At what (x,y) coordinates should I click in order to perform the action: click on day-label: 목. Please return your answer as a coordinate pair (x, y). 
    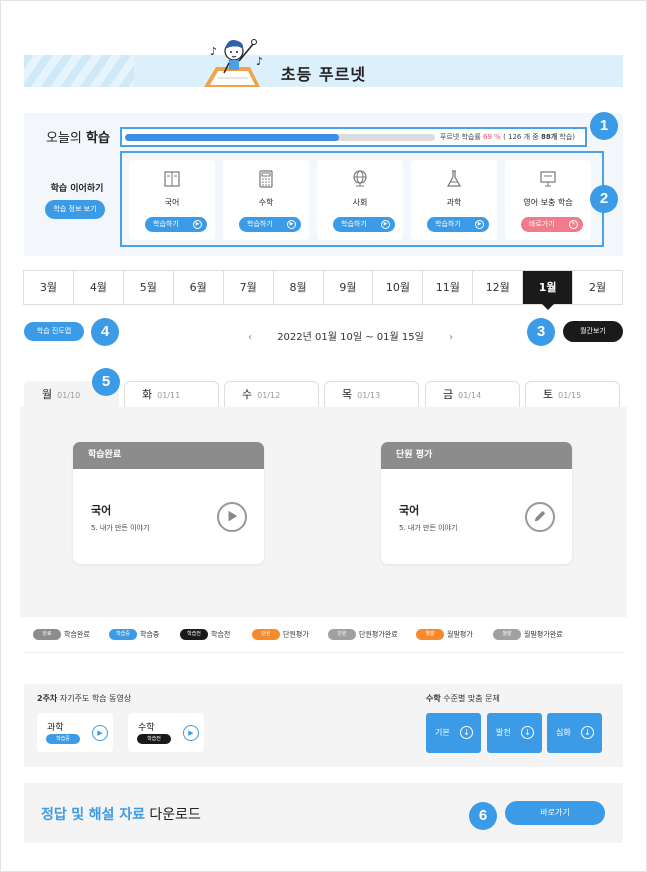
    Looking at the image, I should click on (347, 394).